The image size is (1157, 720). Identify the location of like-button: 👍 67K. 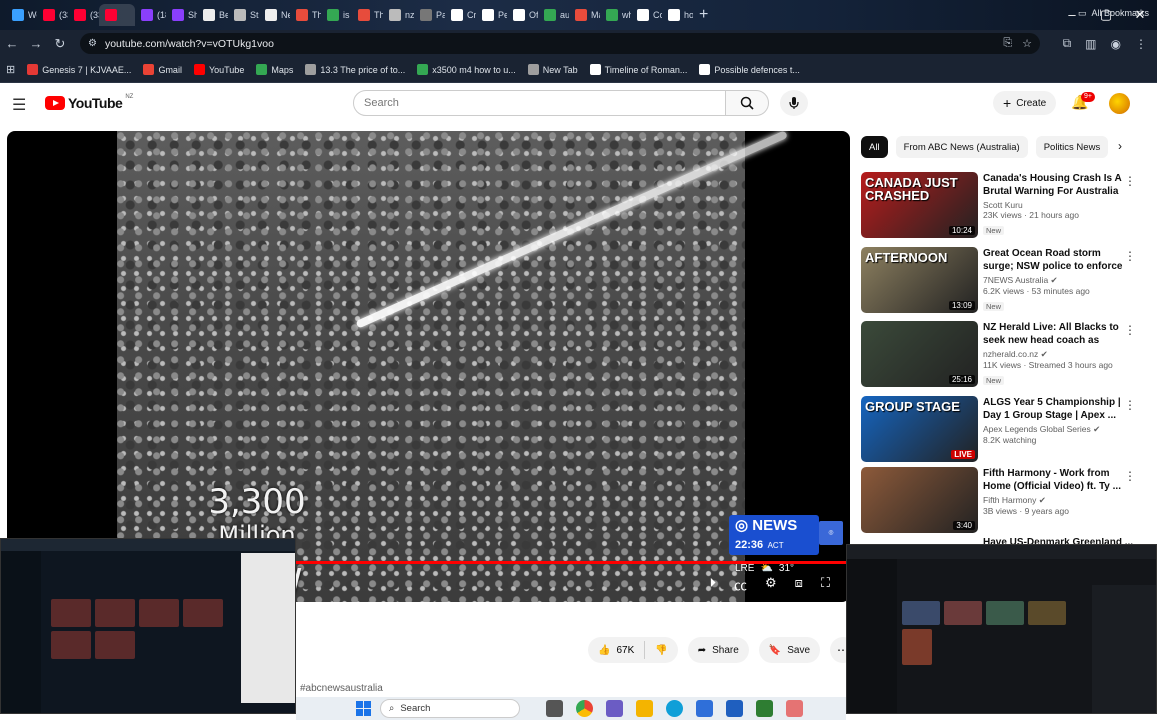
(617, 650).